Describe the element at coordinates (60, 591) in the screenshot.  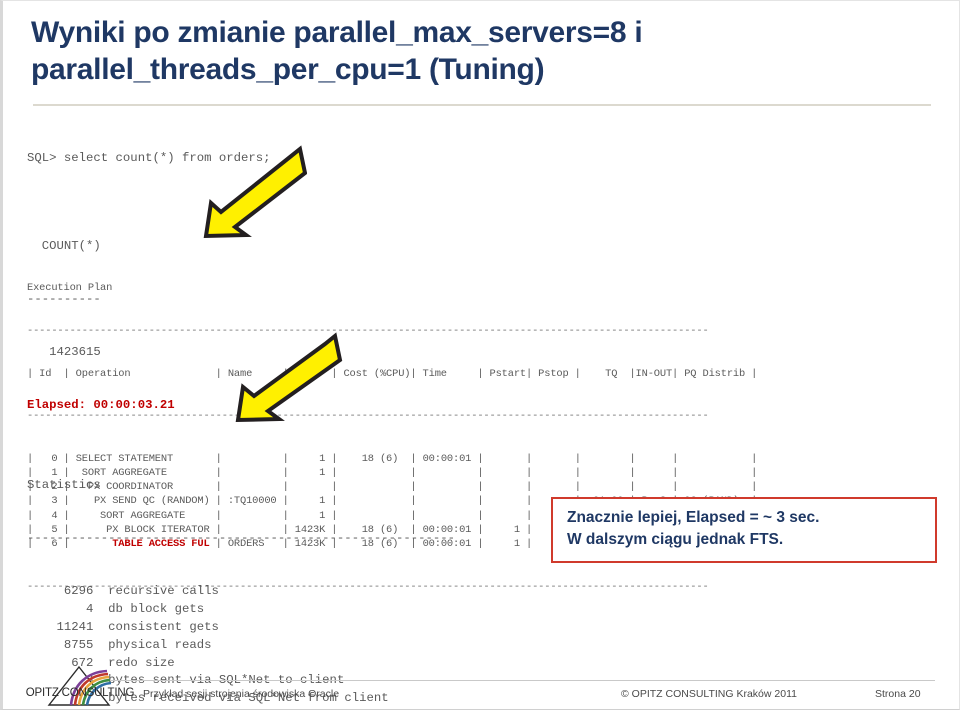
I see `statistics-row-value: 6296` at that location.